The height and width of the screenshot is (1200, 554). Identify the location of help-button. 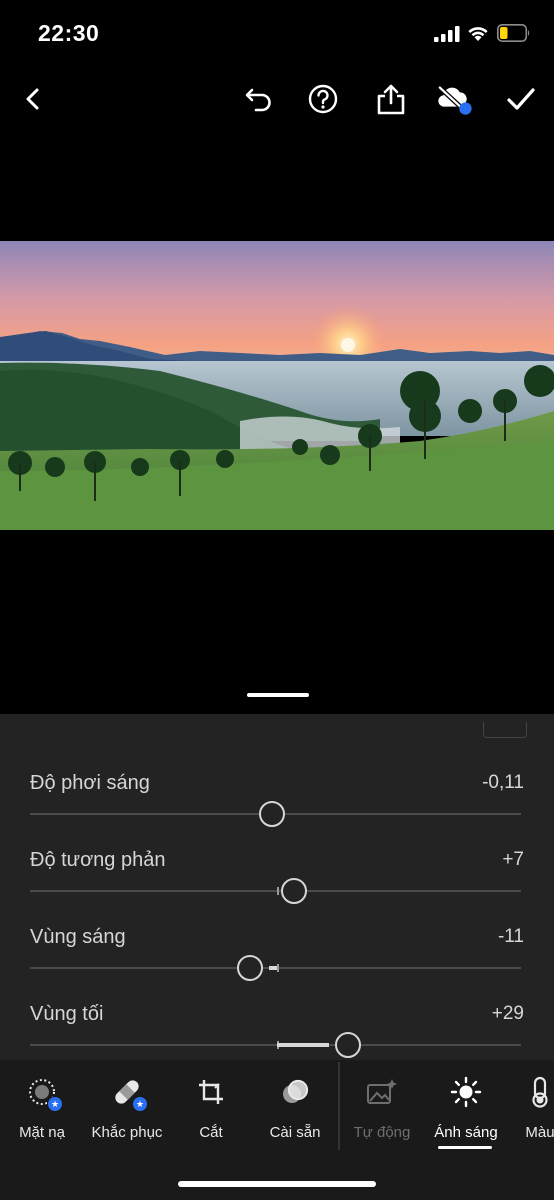
(323, 99).